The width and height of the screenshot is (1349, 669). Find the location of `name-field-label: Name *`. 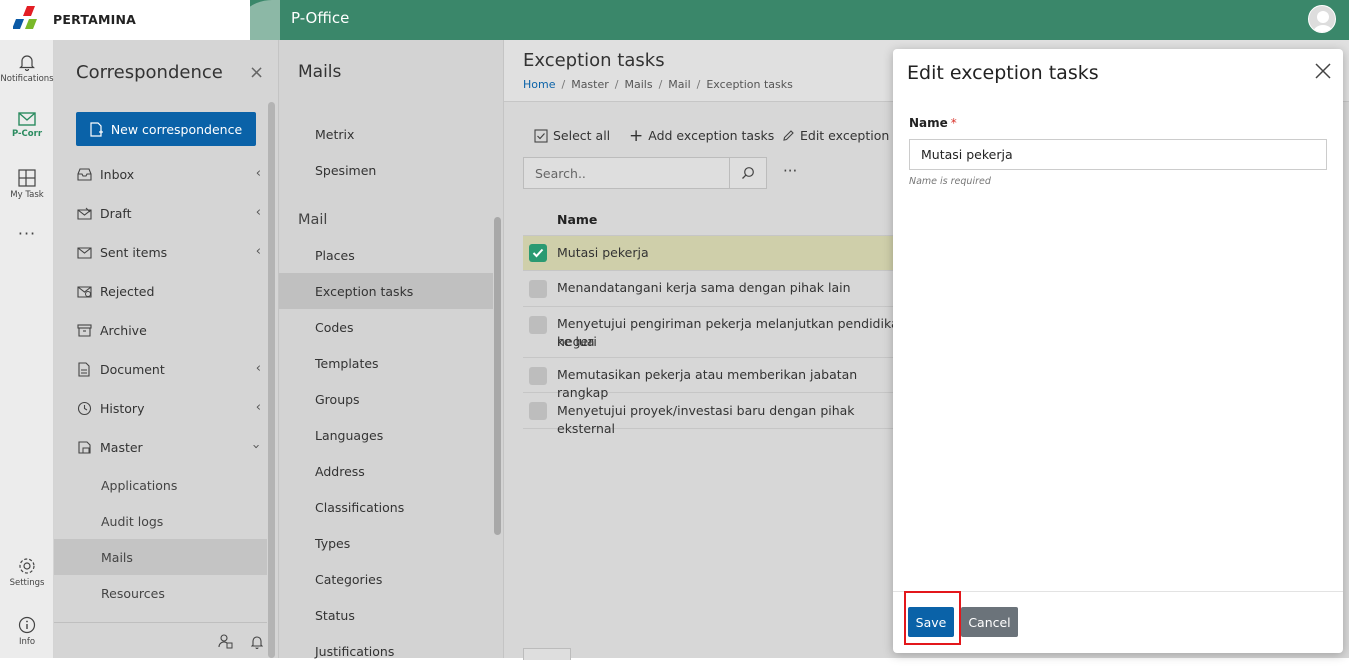

name-field-label: Name * is located at coordinates (933, 123).